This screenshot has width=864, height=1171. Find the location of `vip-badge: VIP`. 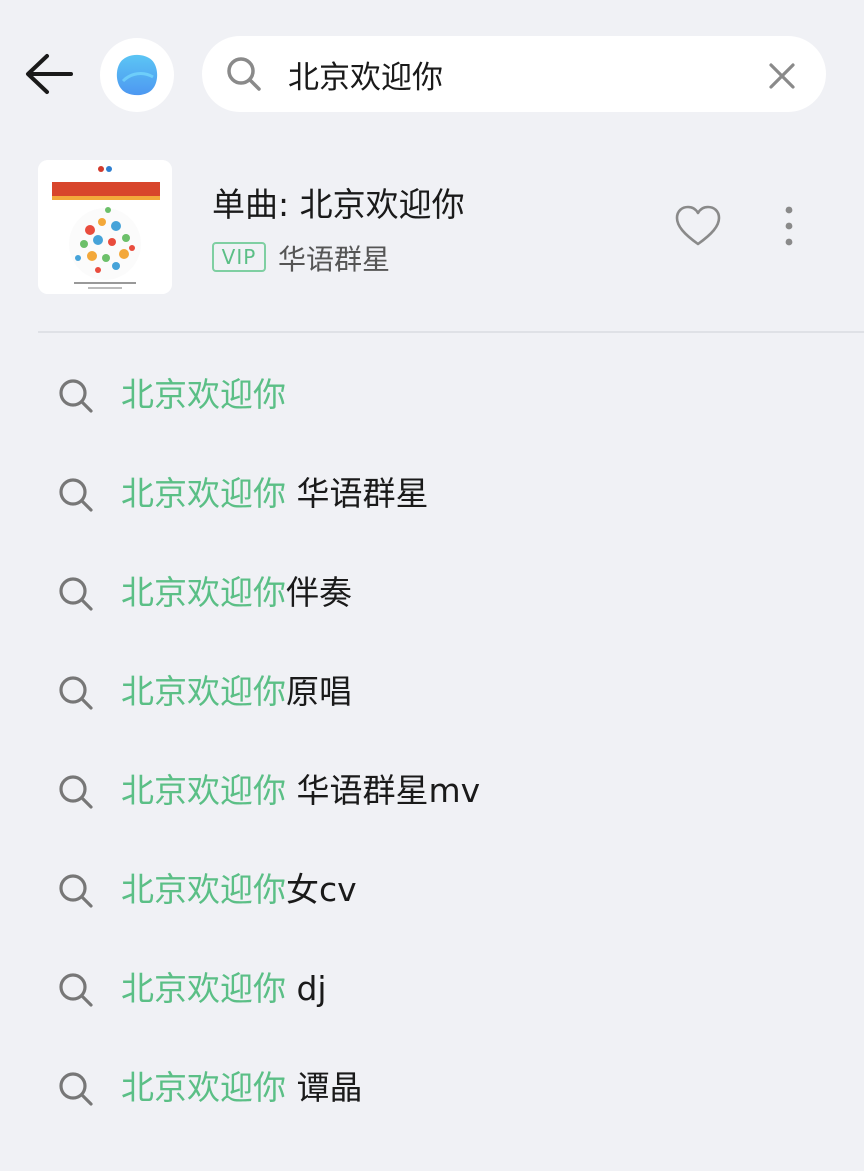

vip-badge: VIP is located at coordinates (239, 257).